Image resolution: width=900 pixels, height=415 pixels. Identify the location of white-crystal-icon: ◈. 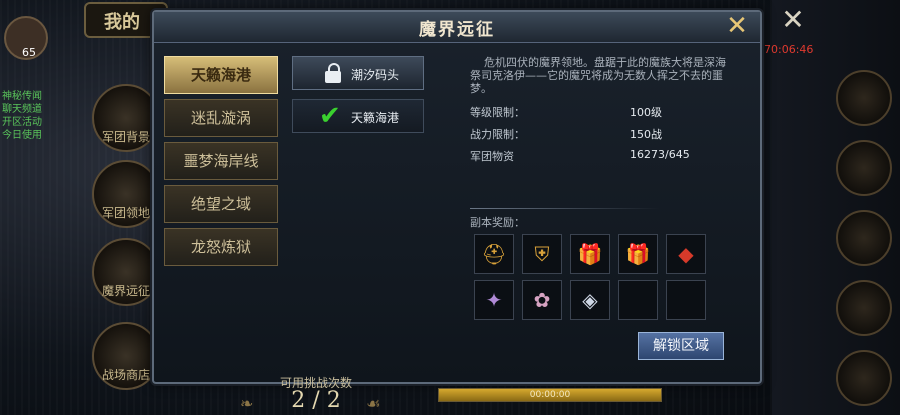
(590, 300).